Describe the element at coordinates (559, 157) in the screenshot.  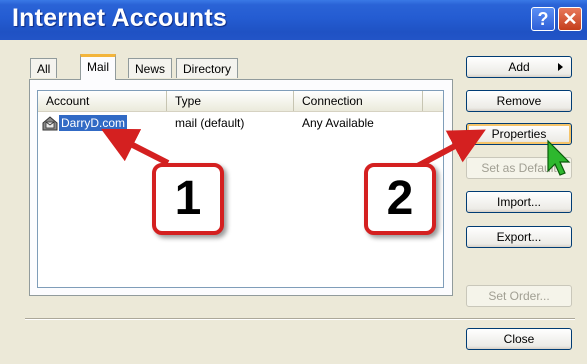
I see `mouse-cursor-icon` at that location.